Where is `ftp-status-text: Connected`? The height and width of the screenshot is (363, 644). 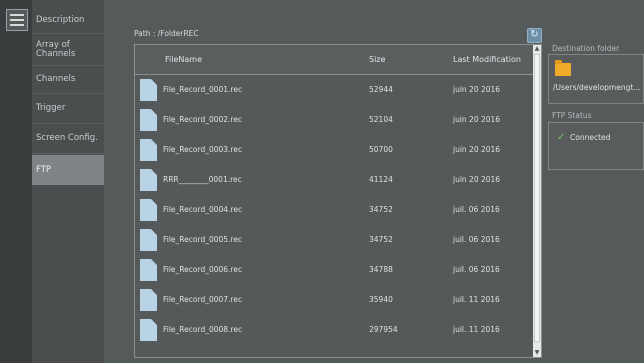 ftp-status-text: Connected is located at coordinates (590, 137).